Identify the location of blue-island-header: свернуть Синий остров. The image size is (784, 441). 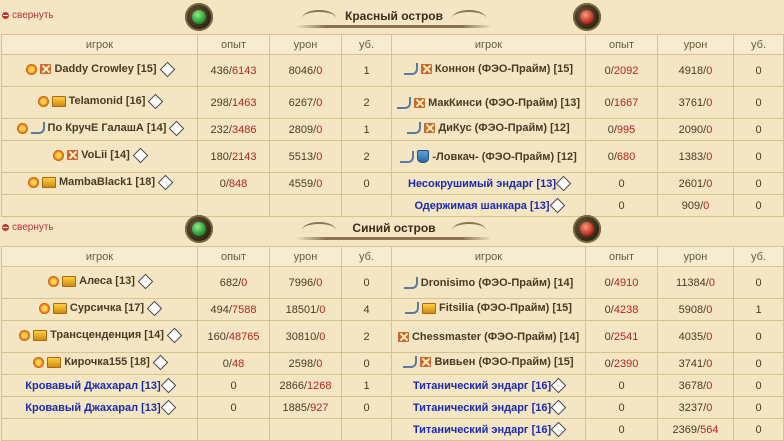
(392, 229).